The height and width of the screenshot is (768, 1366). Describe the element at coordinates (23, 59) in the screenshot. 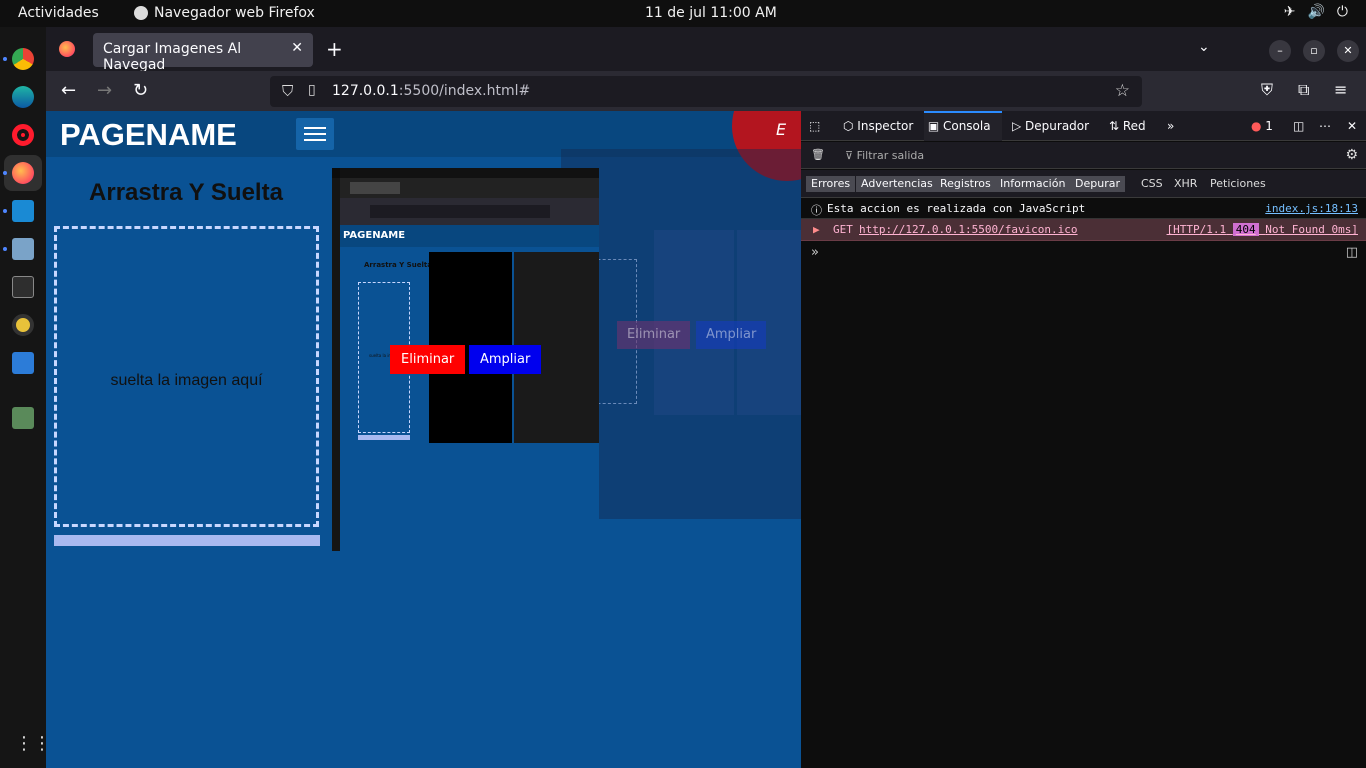

I see `chrome-icon` at that location.